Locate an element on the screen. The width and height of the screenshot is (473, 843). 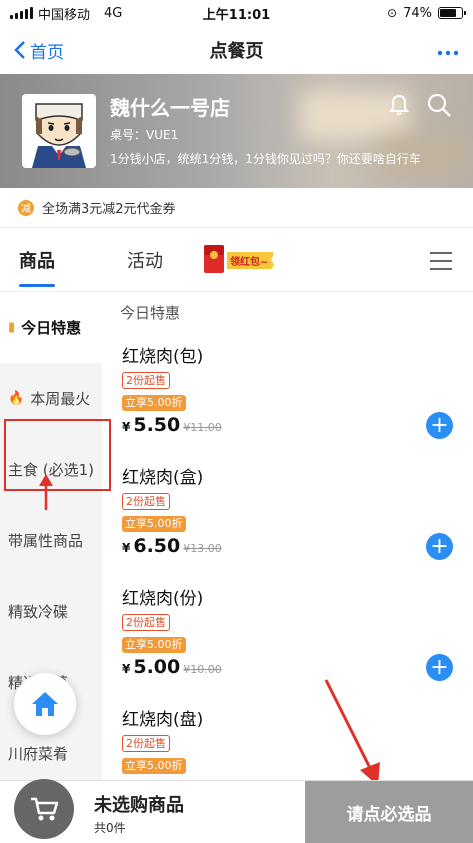
cart-button is located at coordinates (37, 811).